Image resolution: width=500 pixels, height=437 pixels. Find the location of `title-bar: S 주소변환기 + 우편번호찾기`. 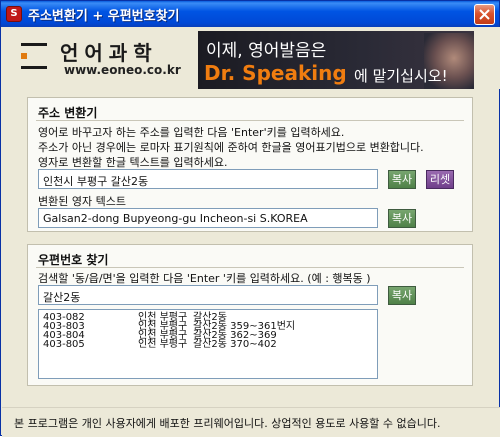

title-bar: S 주소변환기 + 우편번호찾기 is located at coordinates (250, 14).